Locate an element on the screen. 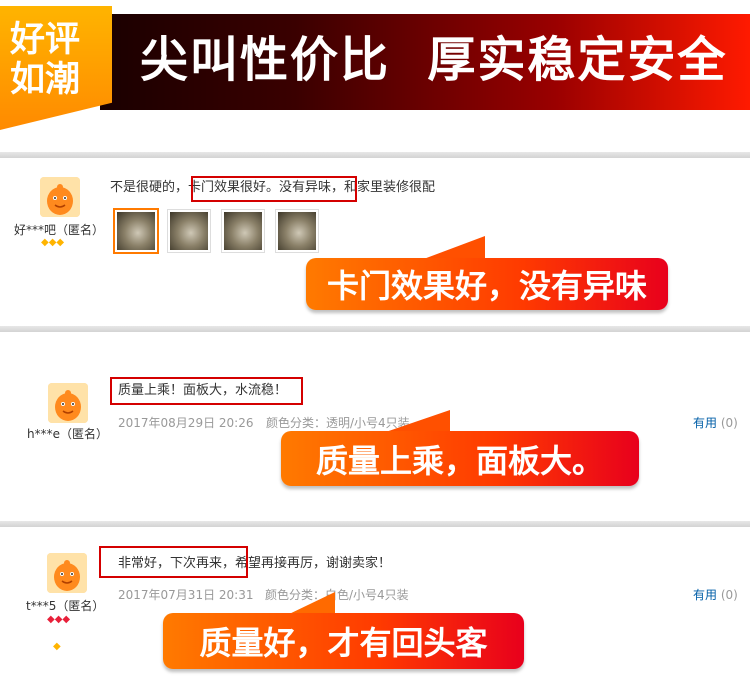 The width and height of the screenshot is (750, 697). callout-banner: 卡门效果好，没有异味 is located at coordinates (487, 284).